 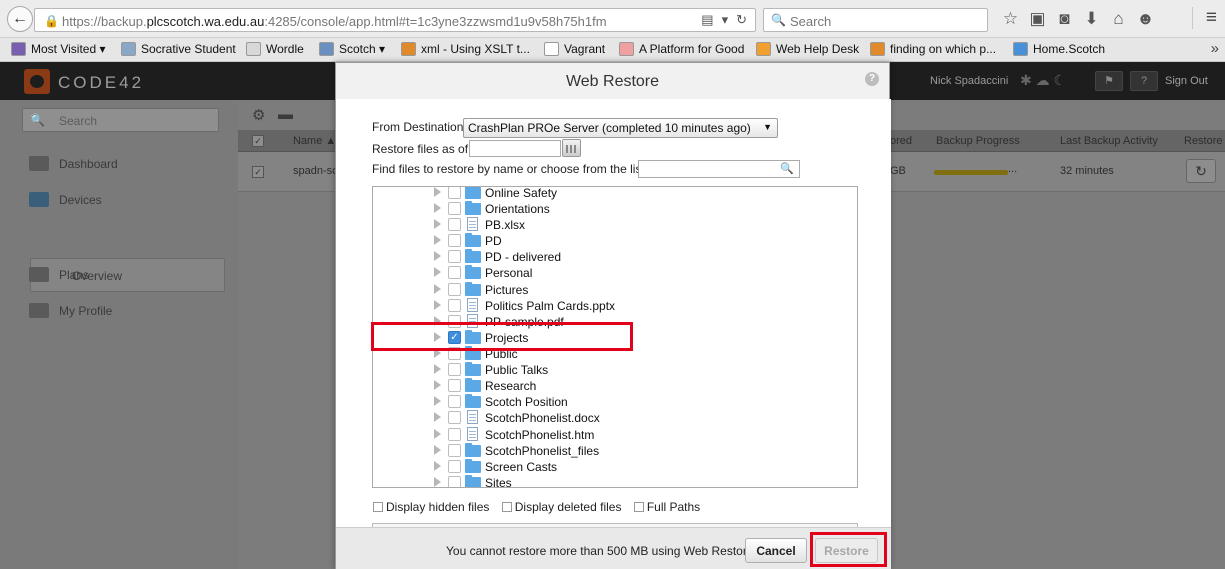 What do you see at coordinates (258, 115) in the screenshot?
I see `settings-gear-icon: ⚙` at bounding box center [258, 115].